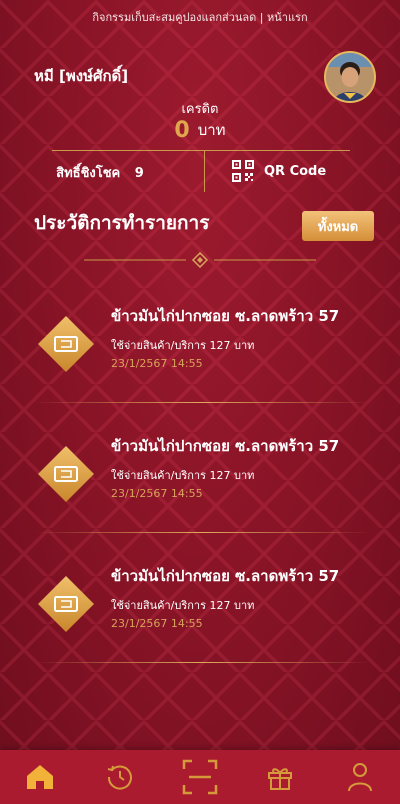  I want to click on history-icon, so click(119, 777).